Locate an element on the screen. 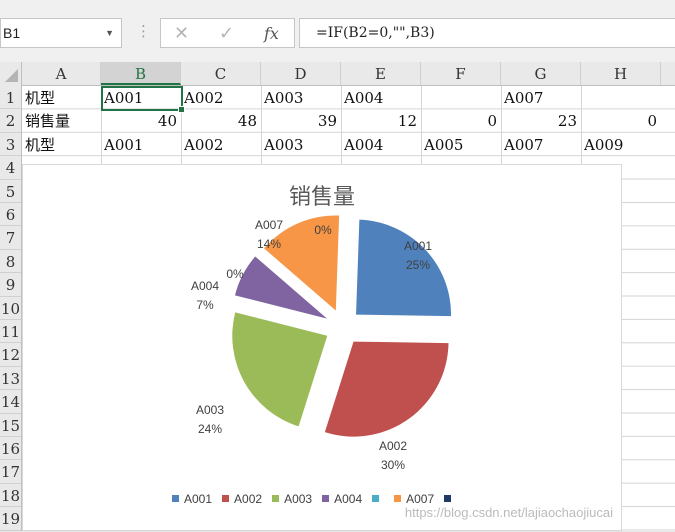  cell-g3: A007 is located at coordinates (541, 144).